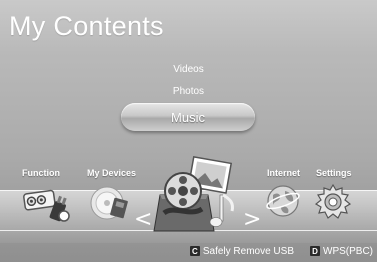 The height and width of the screenshot is (262, 377). Describe the element at coordinates (284, 173) in the screenshot. I see `category-label-internet: Internet` at that location.